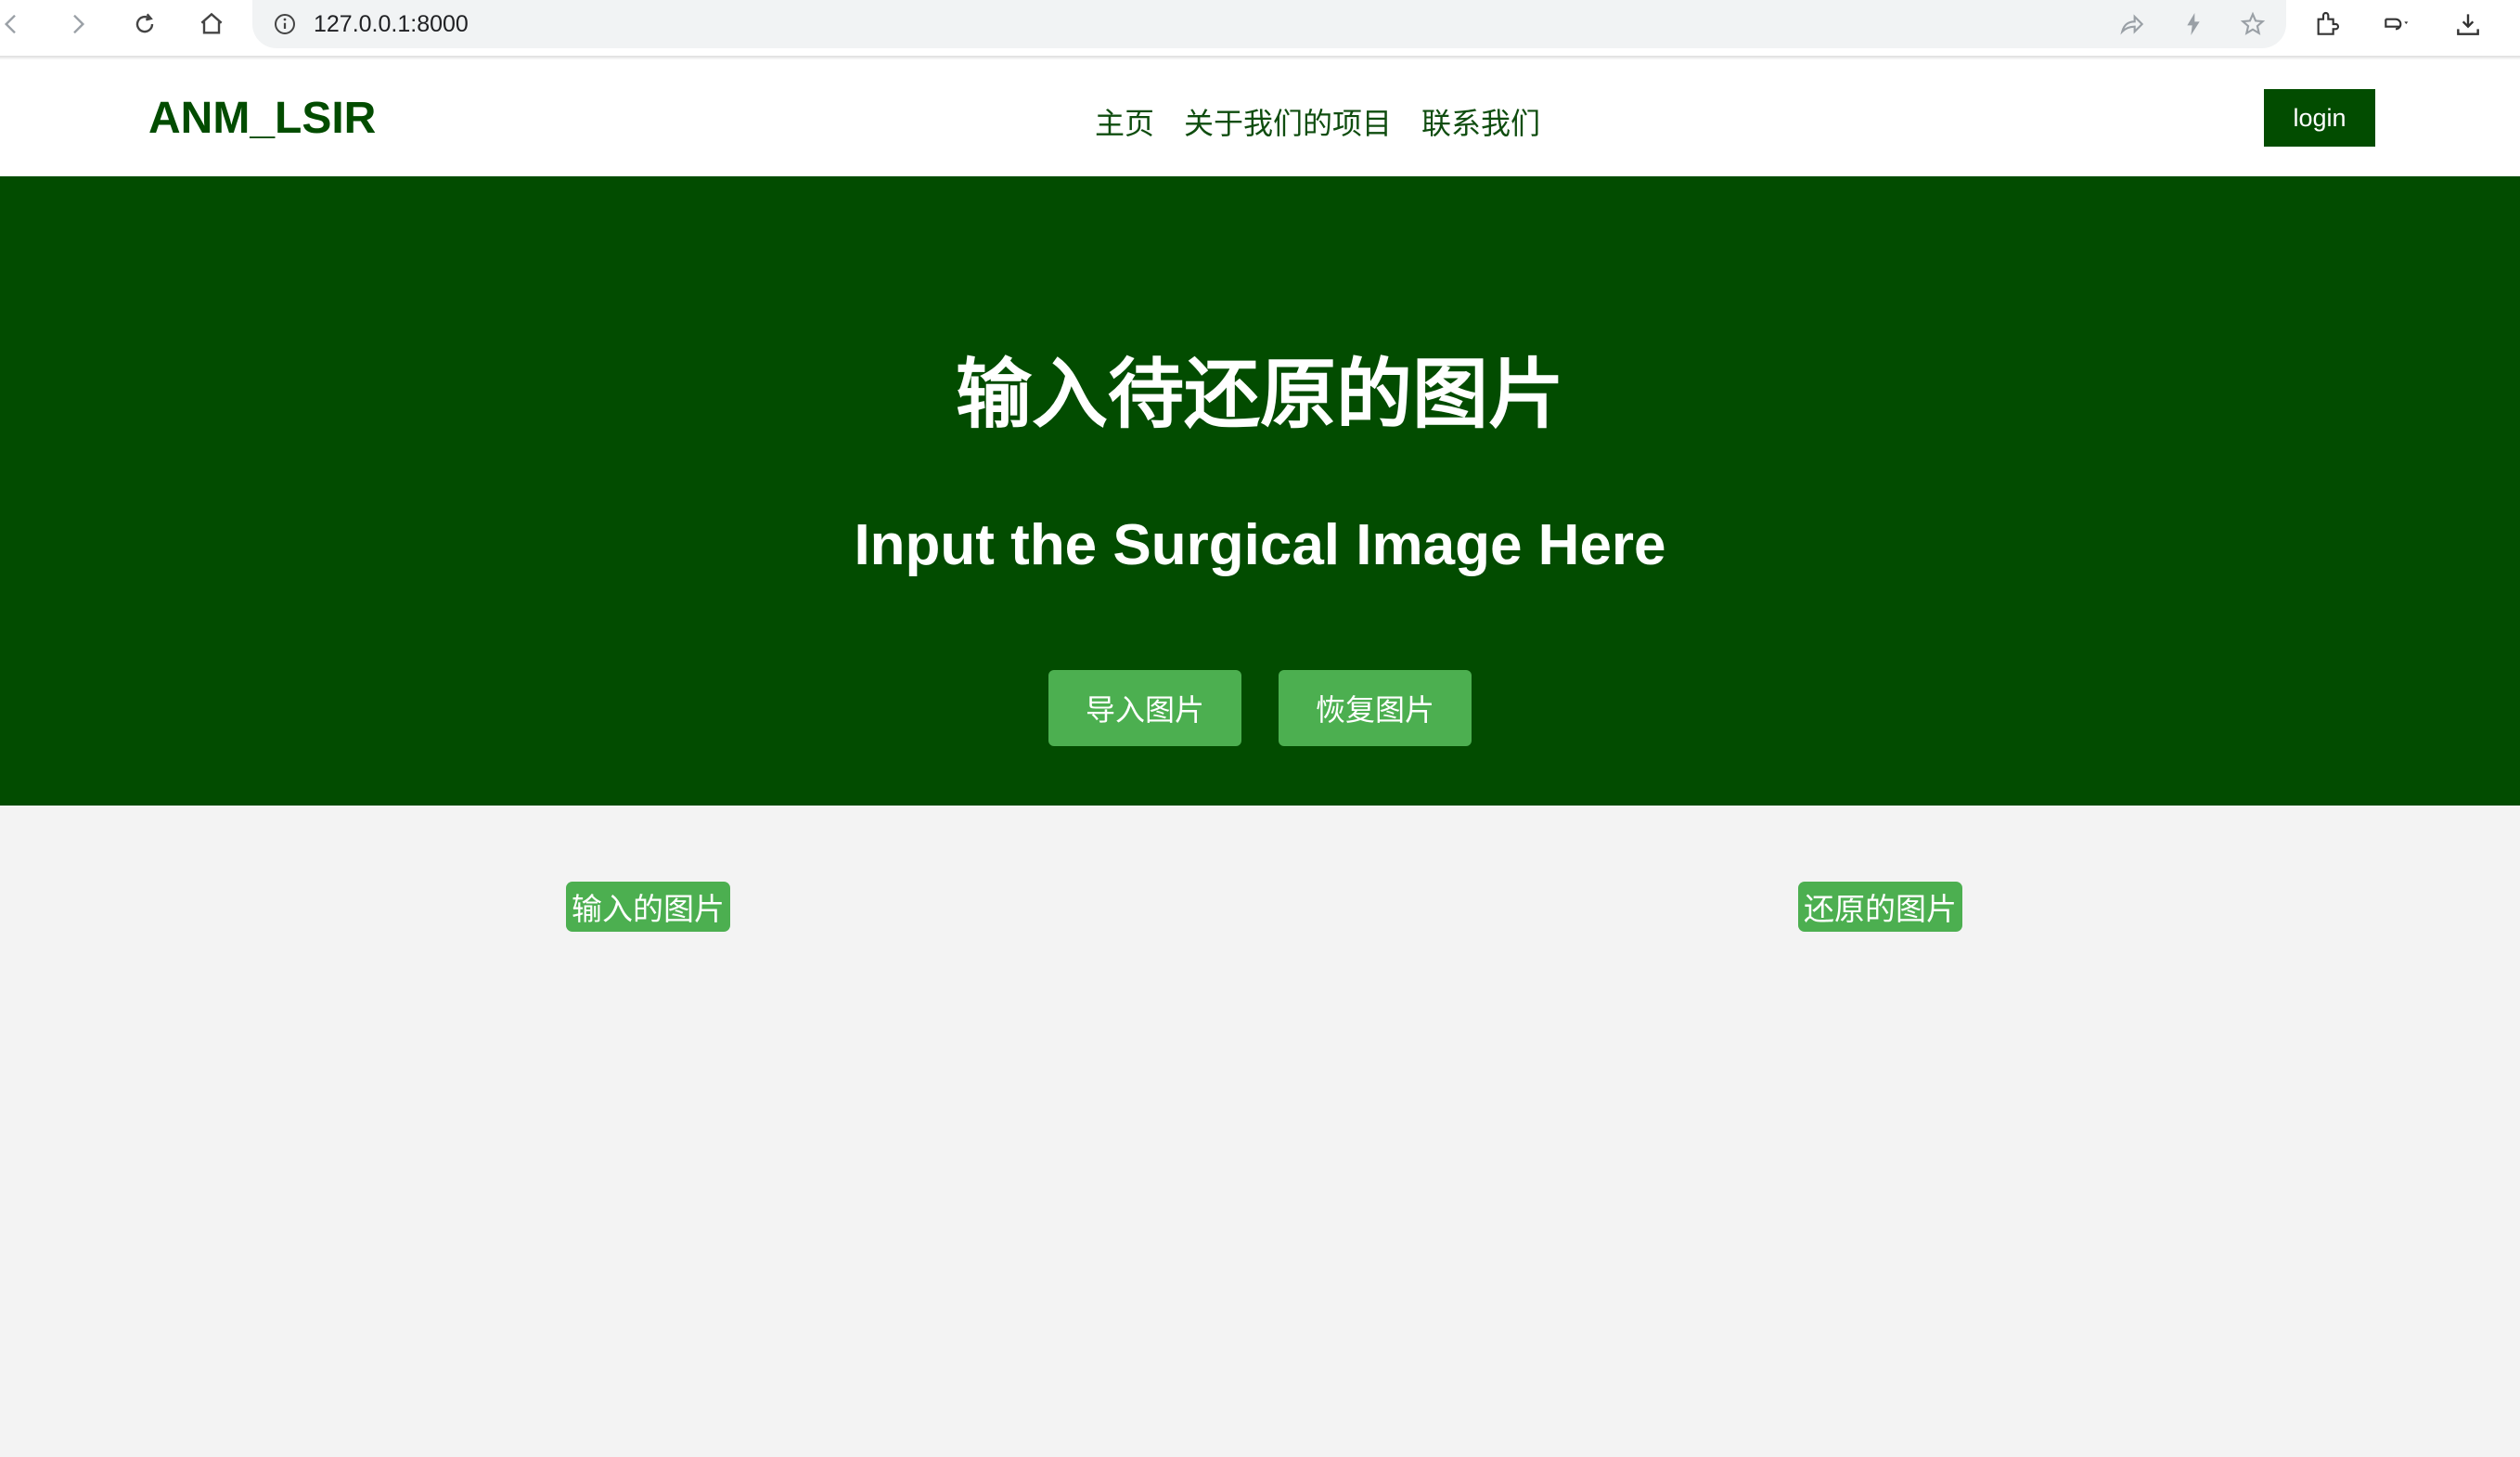 The height and width of the screenshot is (1457, 2520). What do you see at coordinates (1260, 545) in the screenshot?
I see `hero-subtitle: Input the Surgical Image Here` at bounding box center [1260, 545].